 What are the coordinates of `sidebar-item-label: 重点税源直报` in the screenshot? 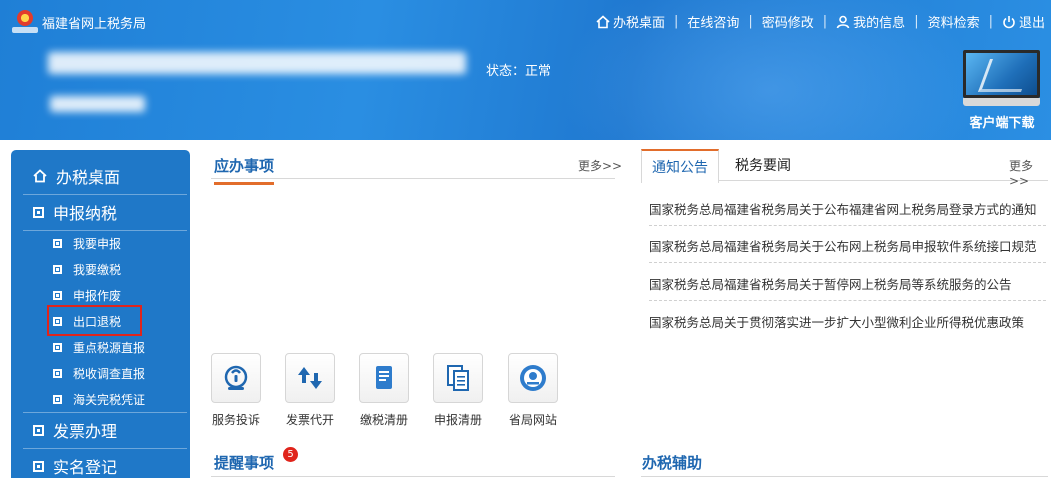 It's located at (109, 347).